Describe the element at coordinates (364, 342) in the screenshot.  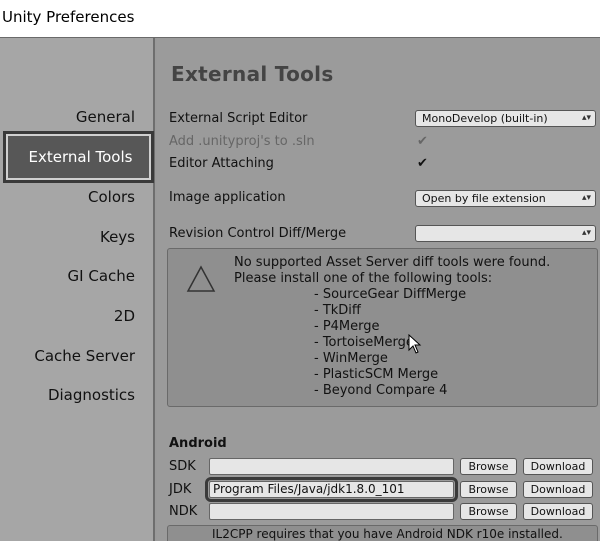
I see `tool-list-item: - TortoiseMerge` at that location.